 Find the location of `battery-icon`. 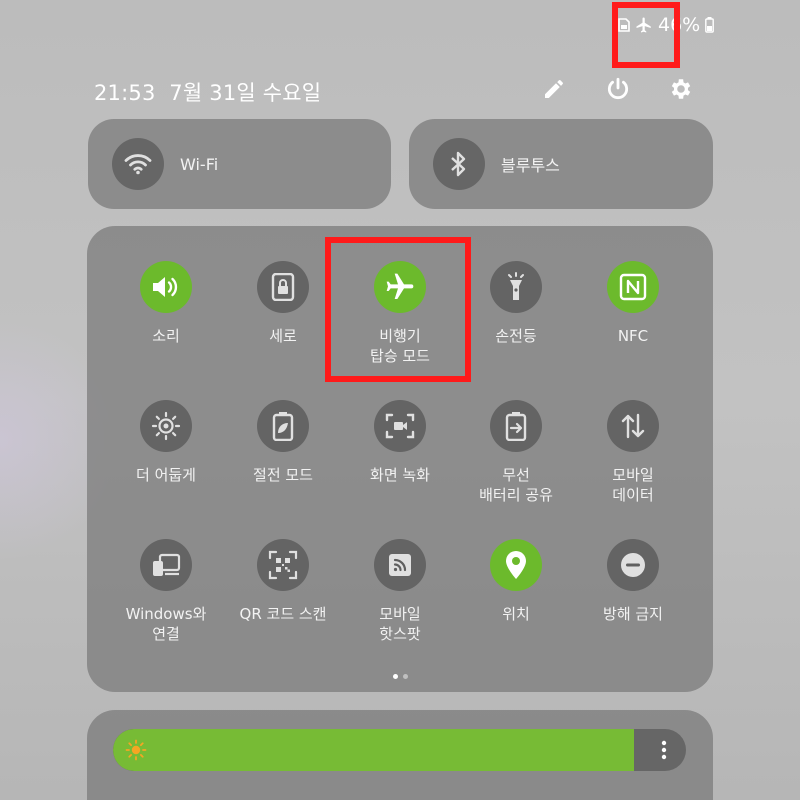

battery-icon is located at coordinates (710, 25).